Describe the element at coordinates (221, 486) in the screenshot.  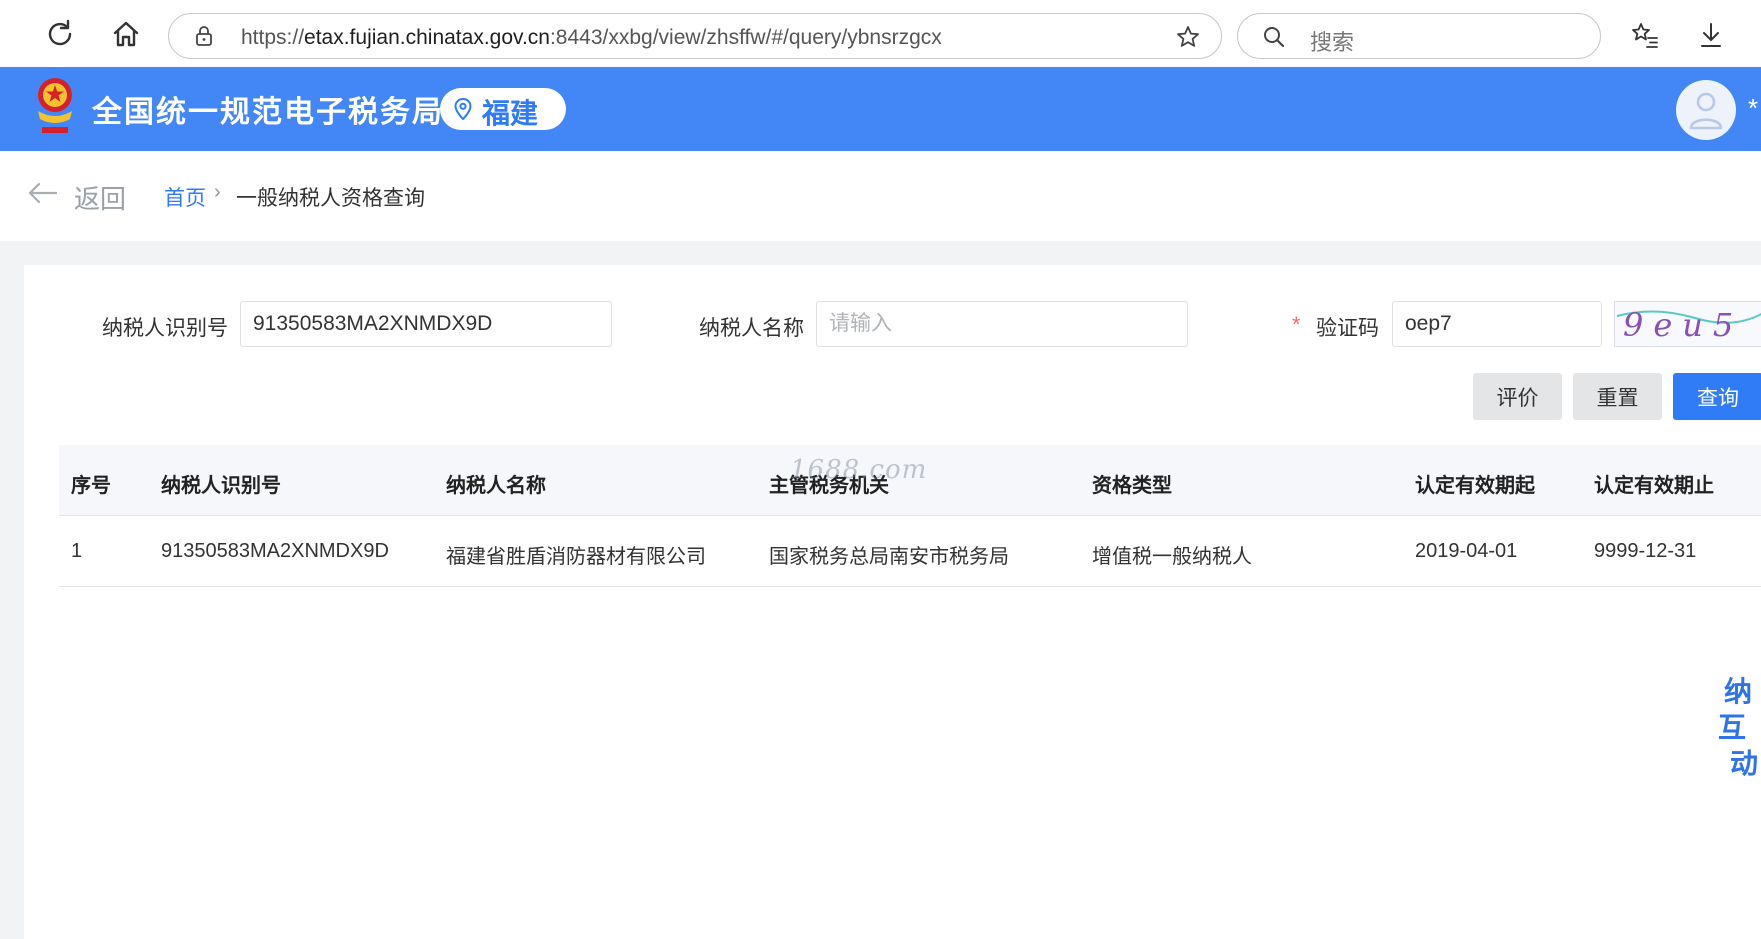
I see `col-taxpayer-id: 纳税人识别号` at that location.